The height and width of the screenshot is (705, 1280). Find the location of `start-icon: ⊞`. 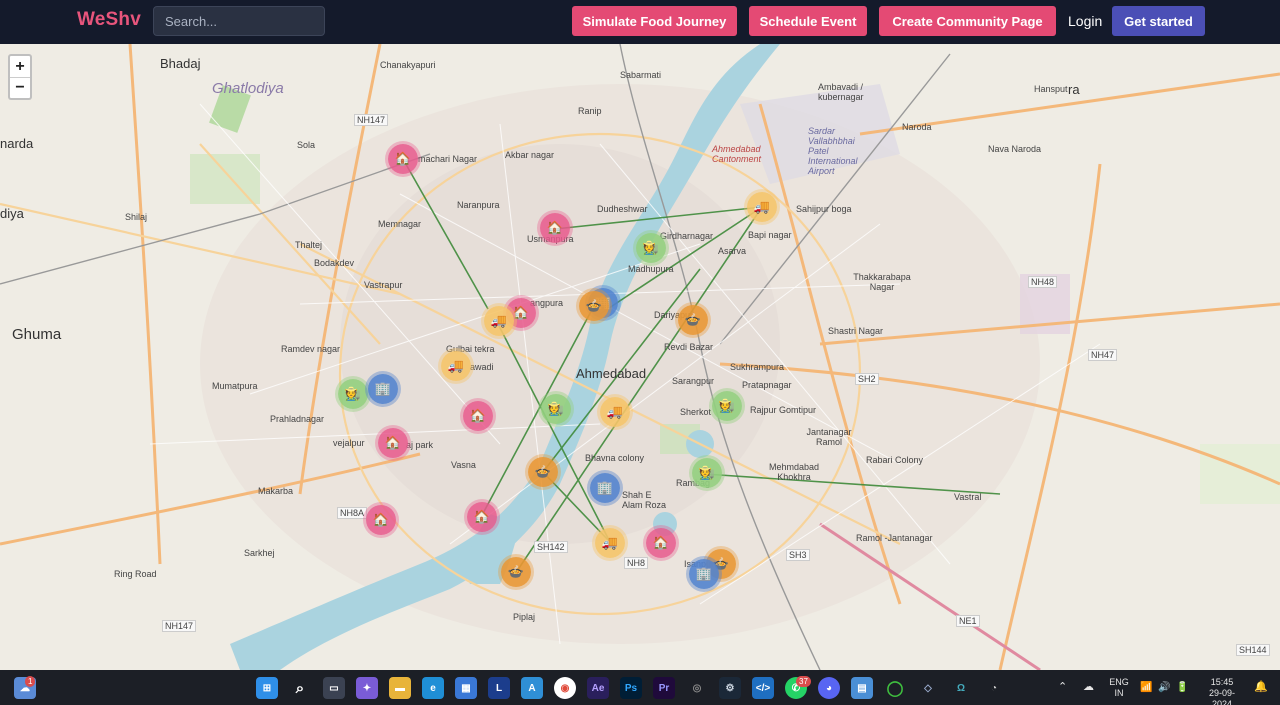

start-icon: ⊞ is located at coordinates (267, 688).